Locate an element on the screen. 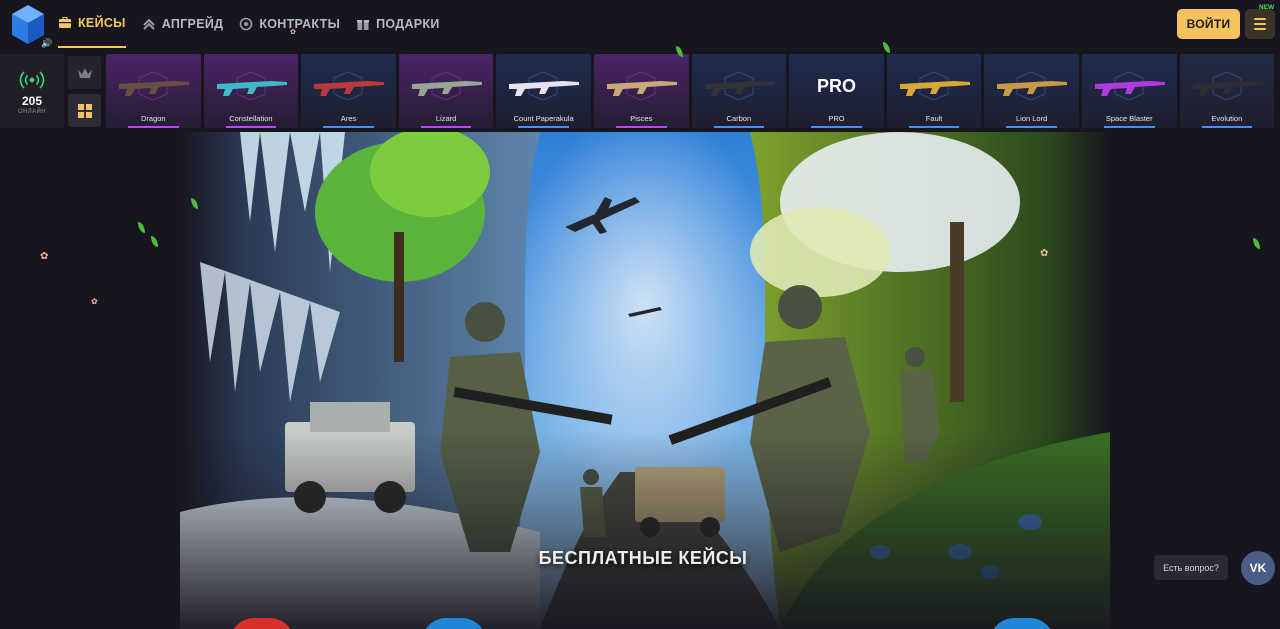 This screenshot has width=1280, height=629. nav-contracts: КОНТРАКТЫ is located at coordinates (289, 24).